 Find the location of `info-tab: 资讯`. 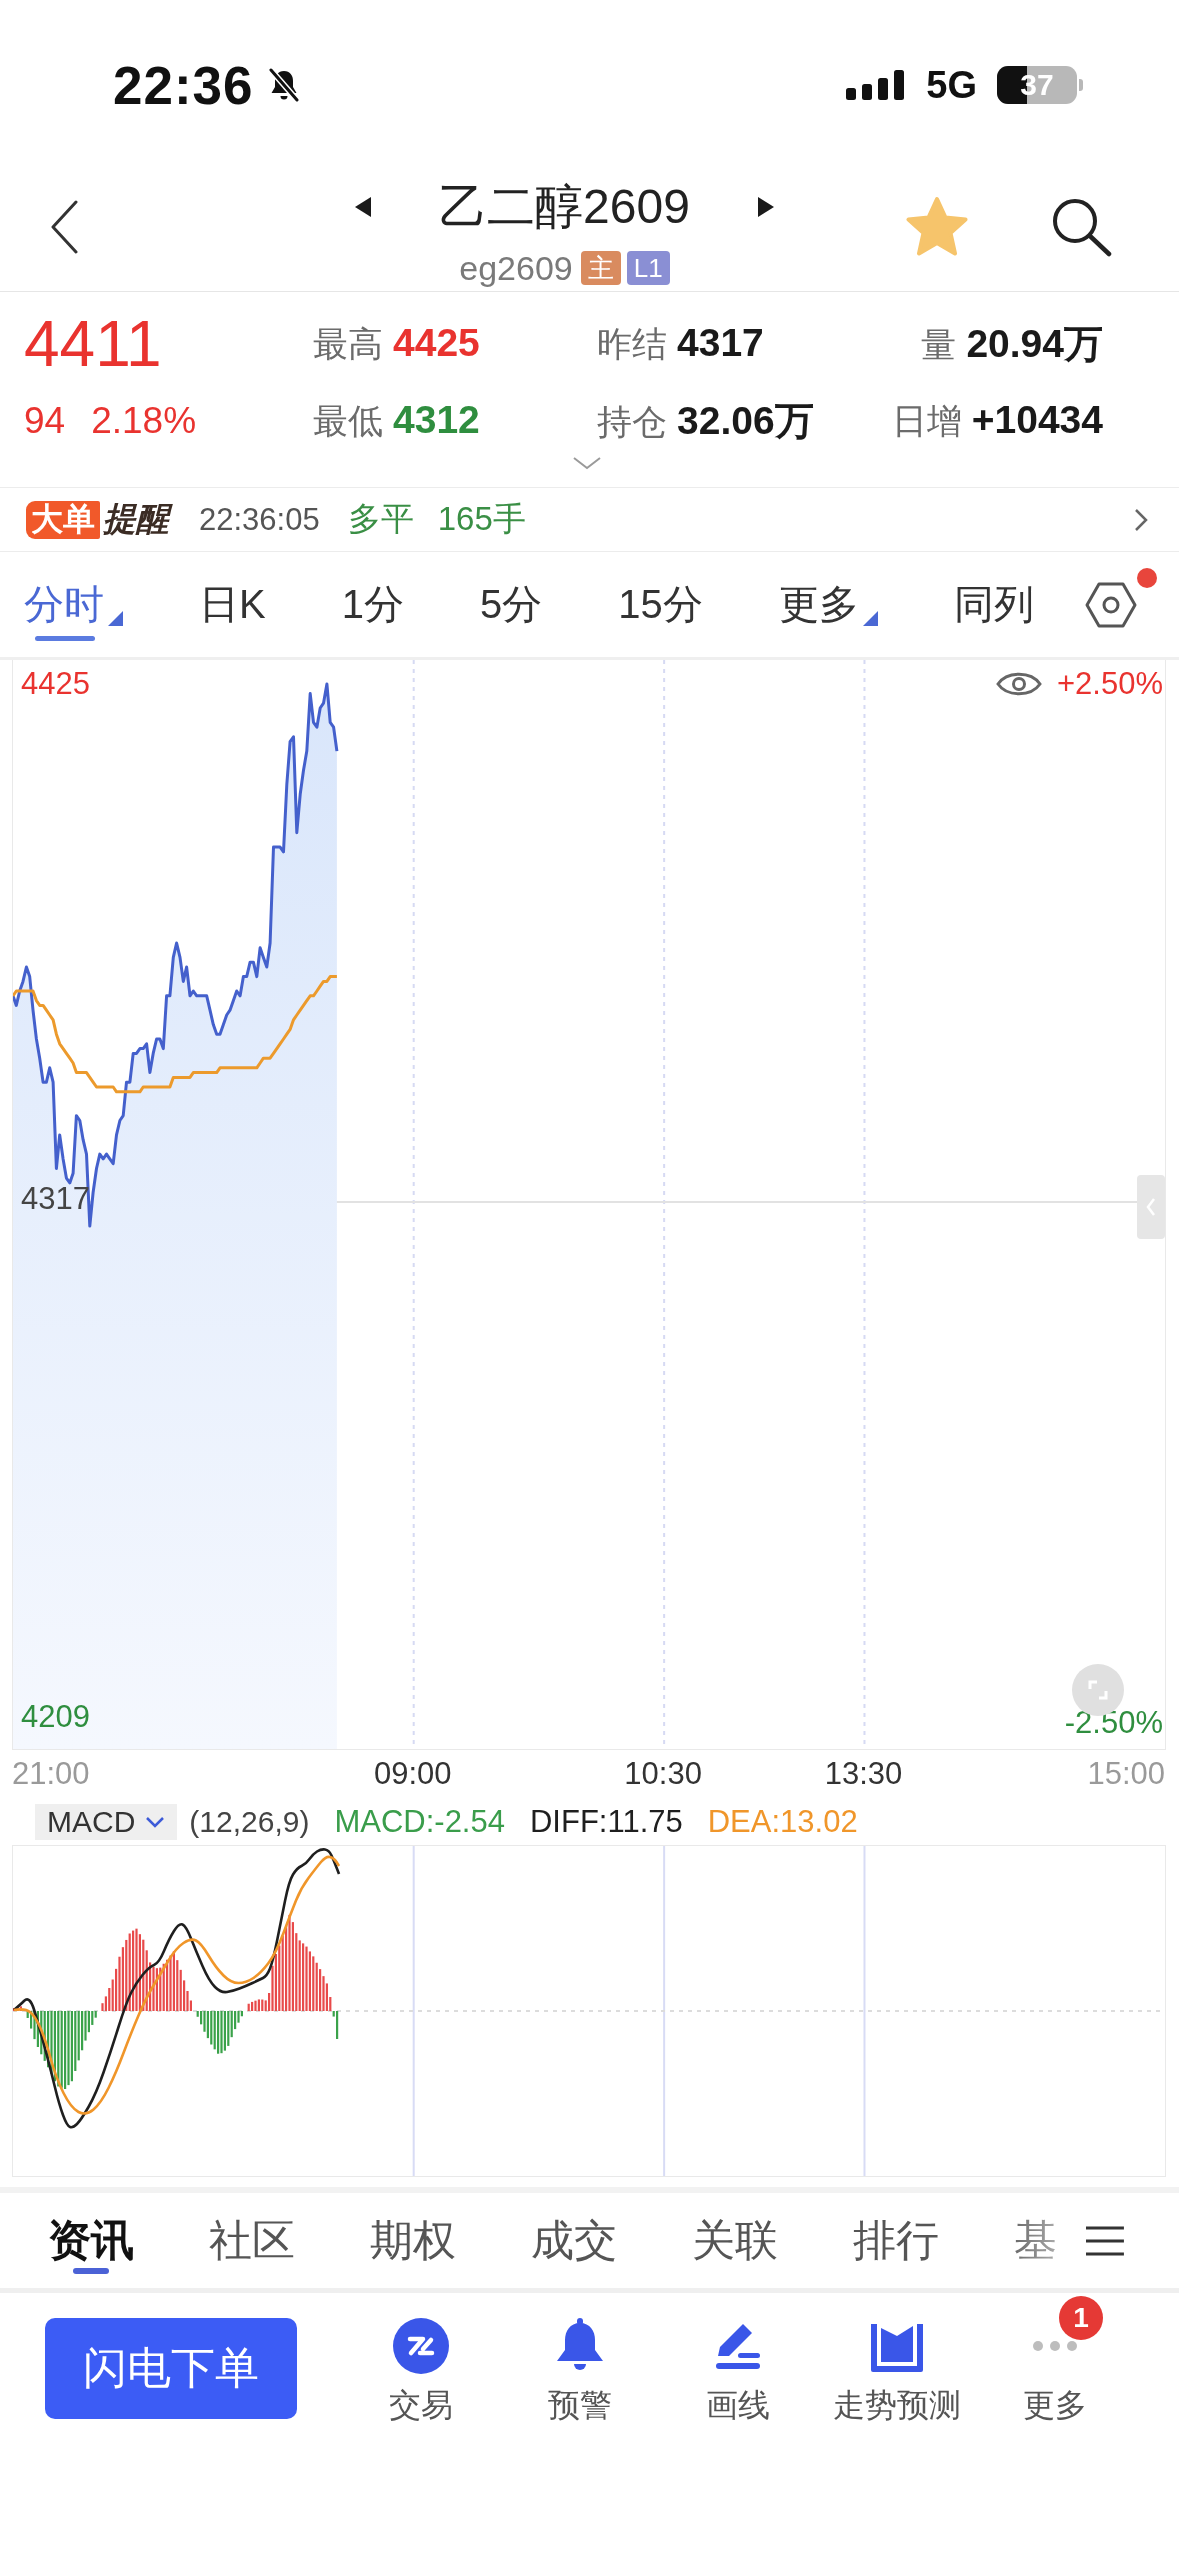

info-tab: 资讯 is located at coordinates (91, 2240).